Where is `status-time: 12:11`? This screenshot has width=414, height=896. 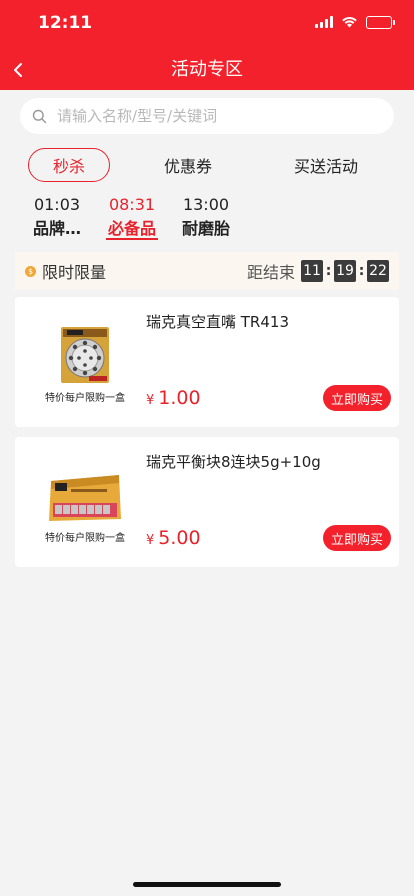
status-time: 12:11 is located at coordinates (65, 23).